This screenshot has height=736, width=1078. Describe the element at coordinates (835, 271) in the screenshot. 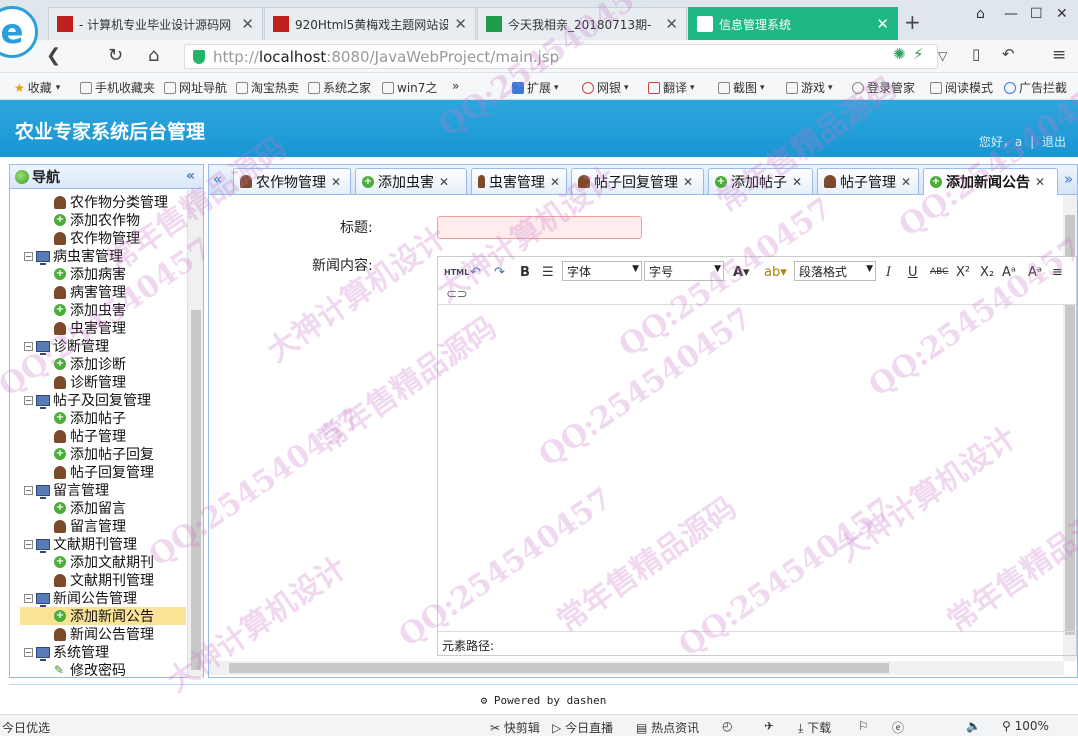

I see `paragraph-format-select: 段落格式 ▼` at that location.